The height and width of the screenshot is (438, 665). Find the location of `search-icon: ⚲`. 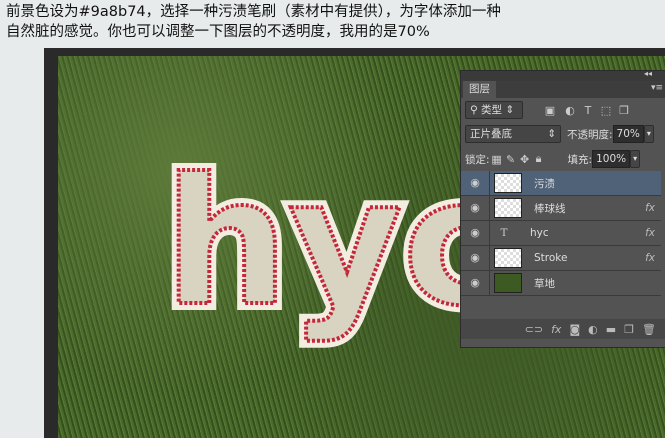

search-icon: ⚲ is located at coordinates (476, 110).